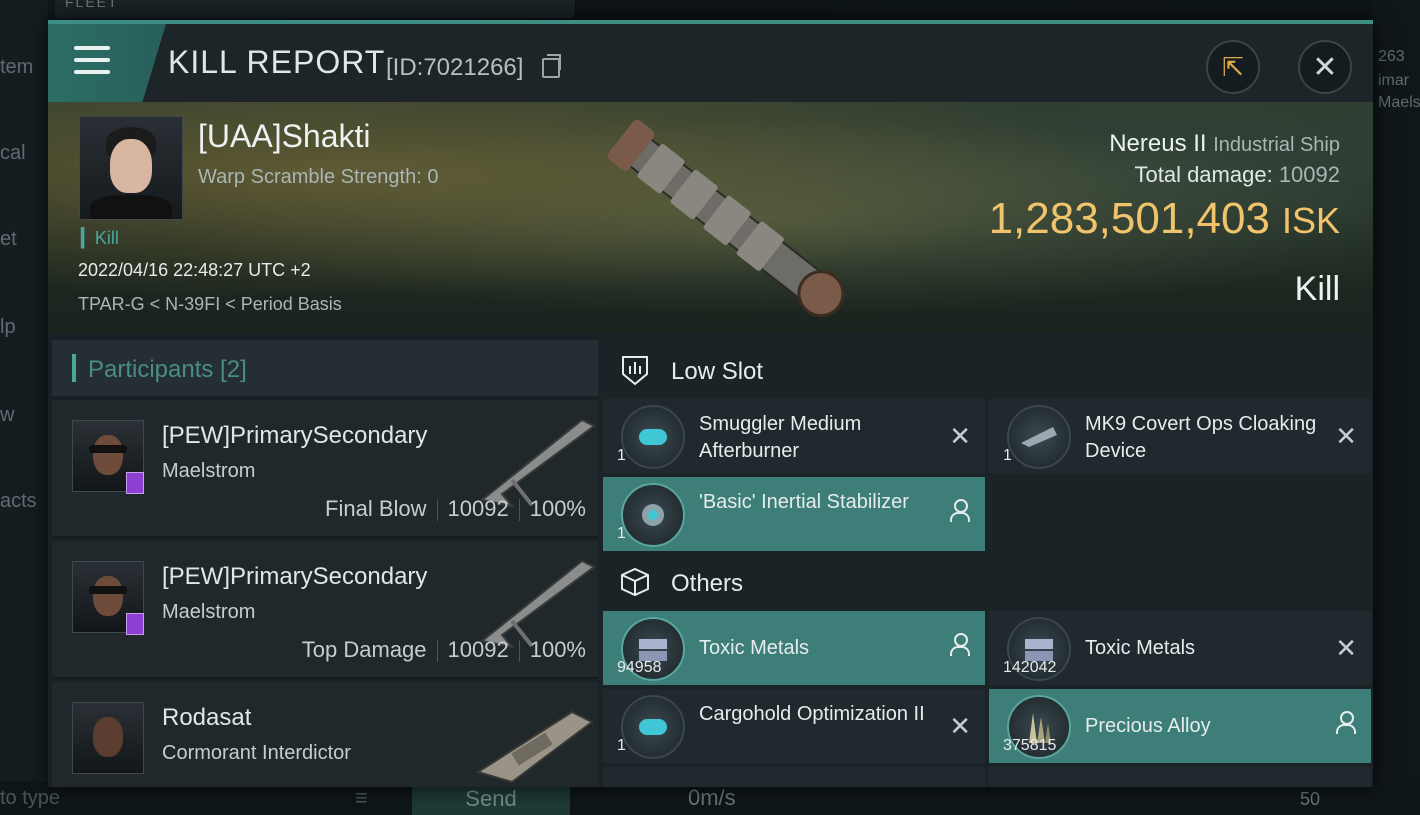 The height and width of the screenshot is (815, 1420). What do you see at coordinates (256, 753) in the screenshot?
I see `participant-ship: Cormorant Interdictor` at bounding box center [256, 753].